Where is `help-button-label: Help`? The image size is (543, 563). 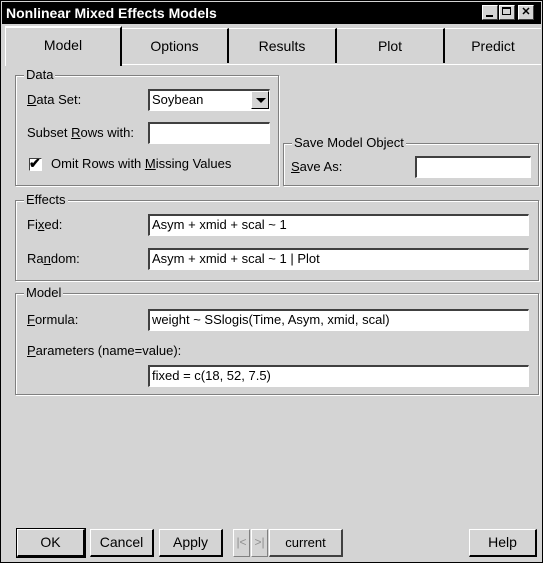
help-button-label: Help is located at coordinates (502, 542).